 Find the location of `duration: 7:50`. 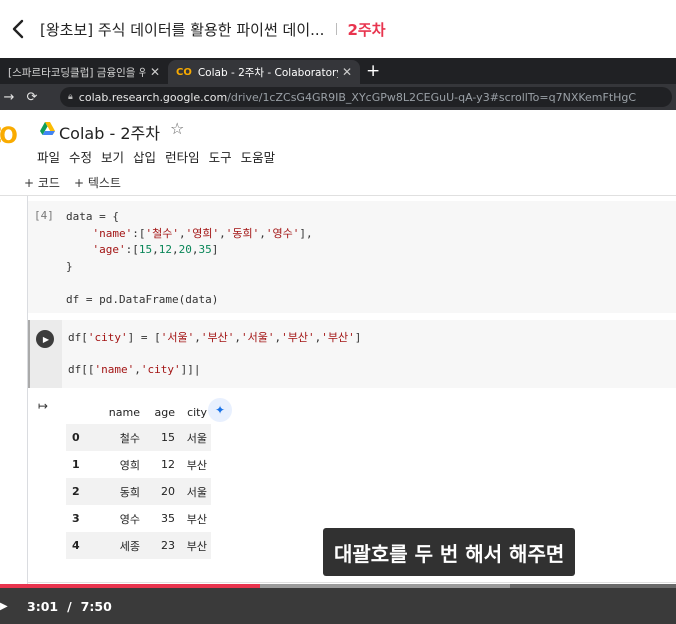

duration: 7:50 is located at coordinates (96, 606).